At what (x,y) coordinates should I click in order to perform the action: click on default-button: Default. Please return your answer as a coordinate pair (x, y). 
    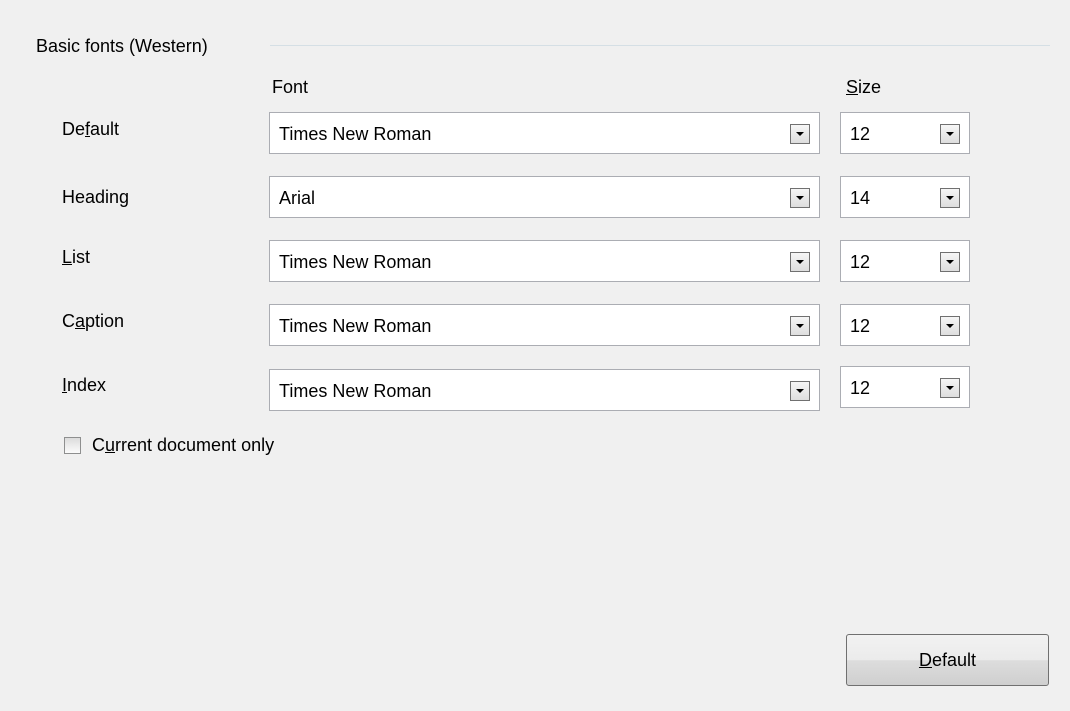
    Looking at the image, I should click on (947, 660).